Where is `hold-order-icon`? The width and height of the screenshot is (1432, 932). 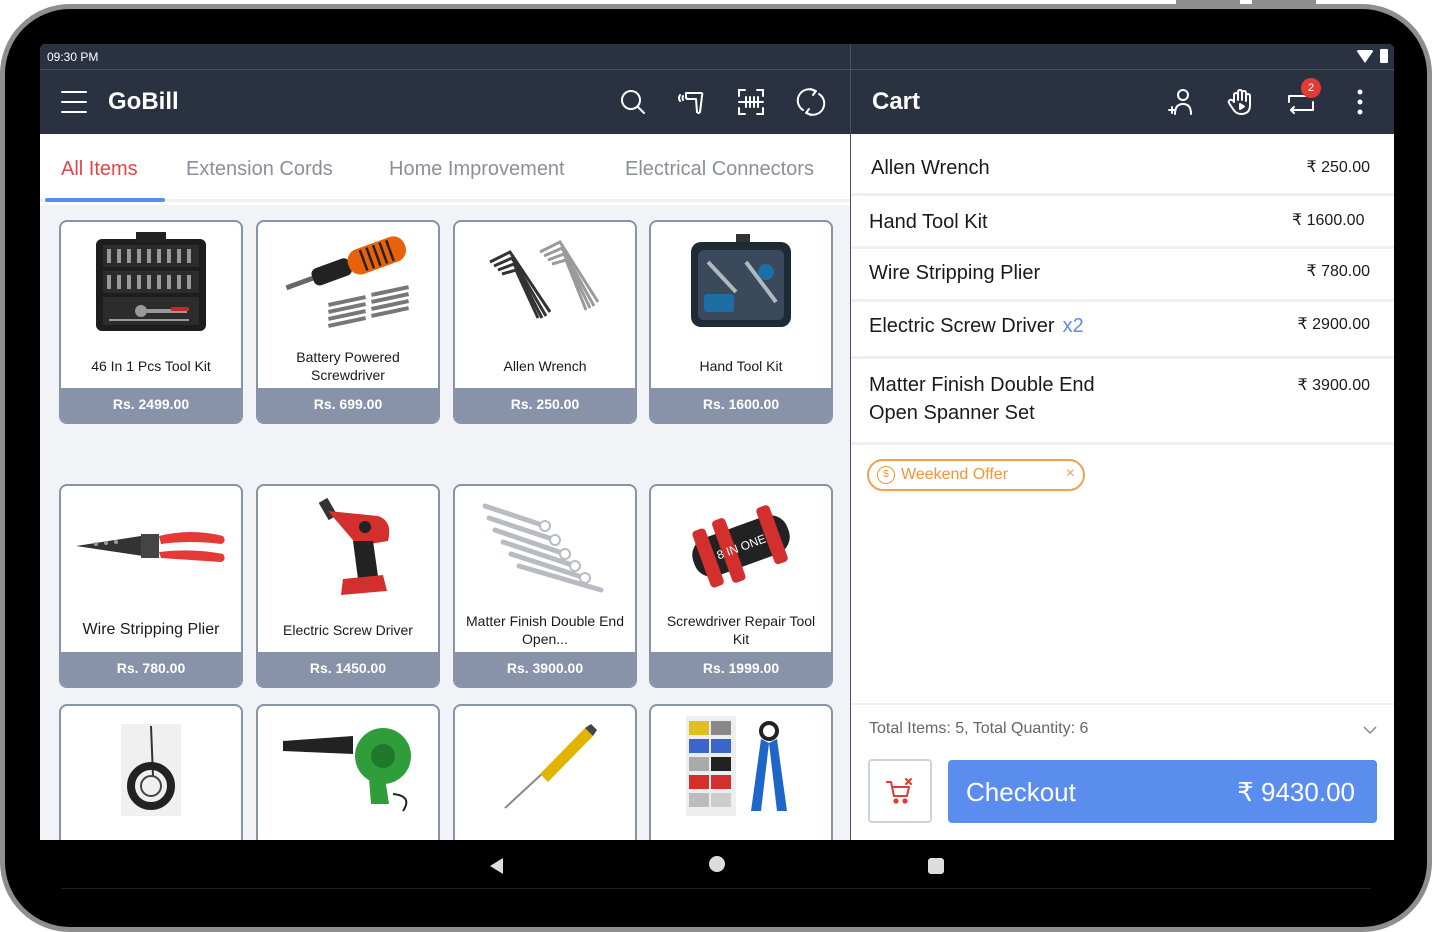 hold-order-icon is located at coordinates (1241, 102).